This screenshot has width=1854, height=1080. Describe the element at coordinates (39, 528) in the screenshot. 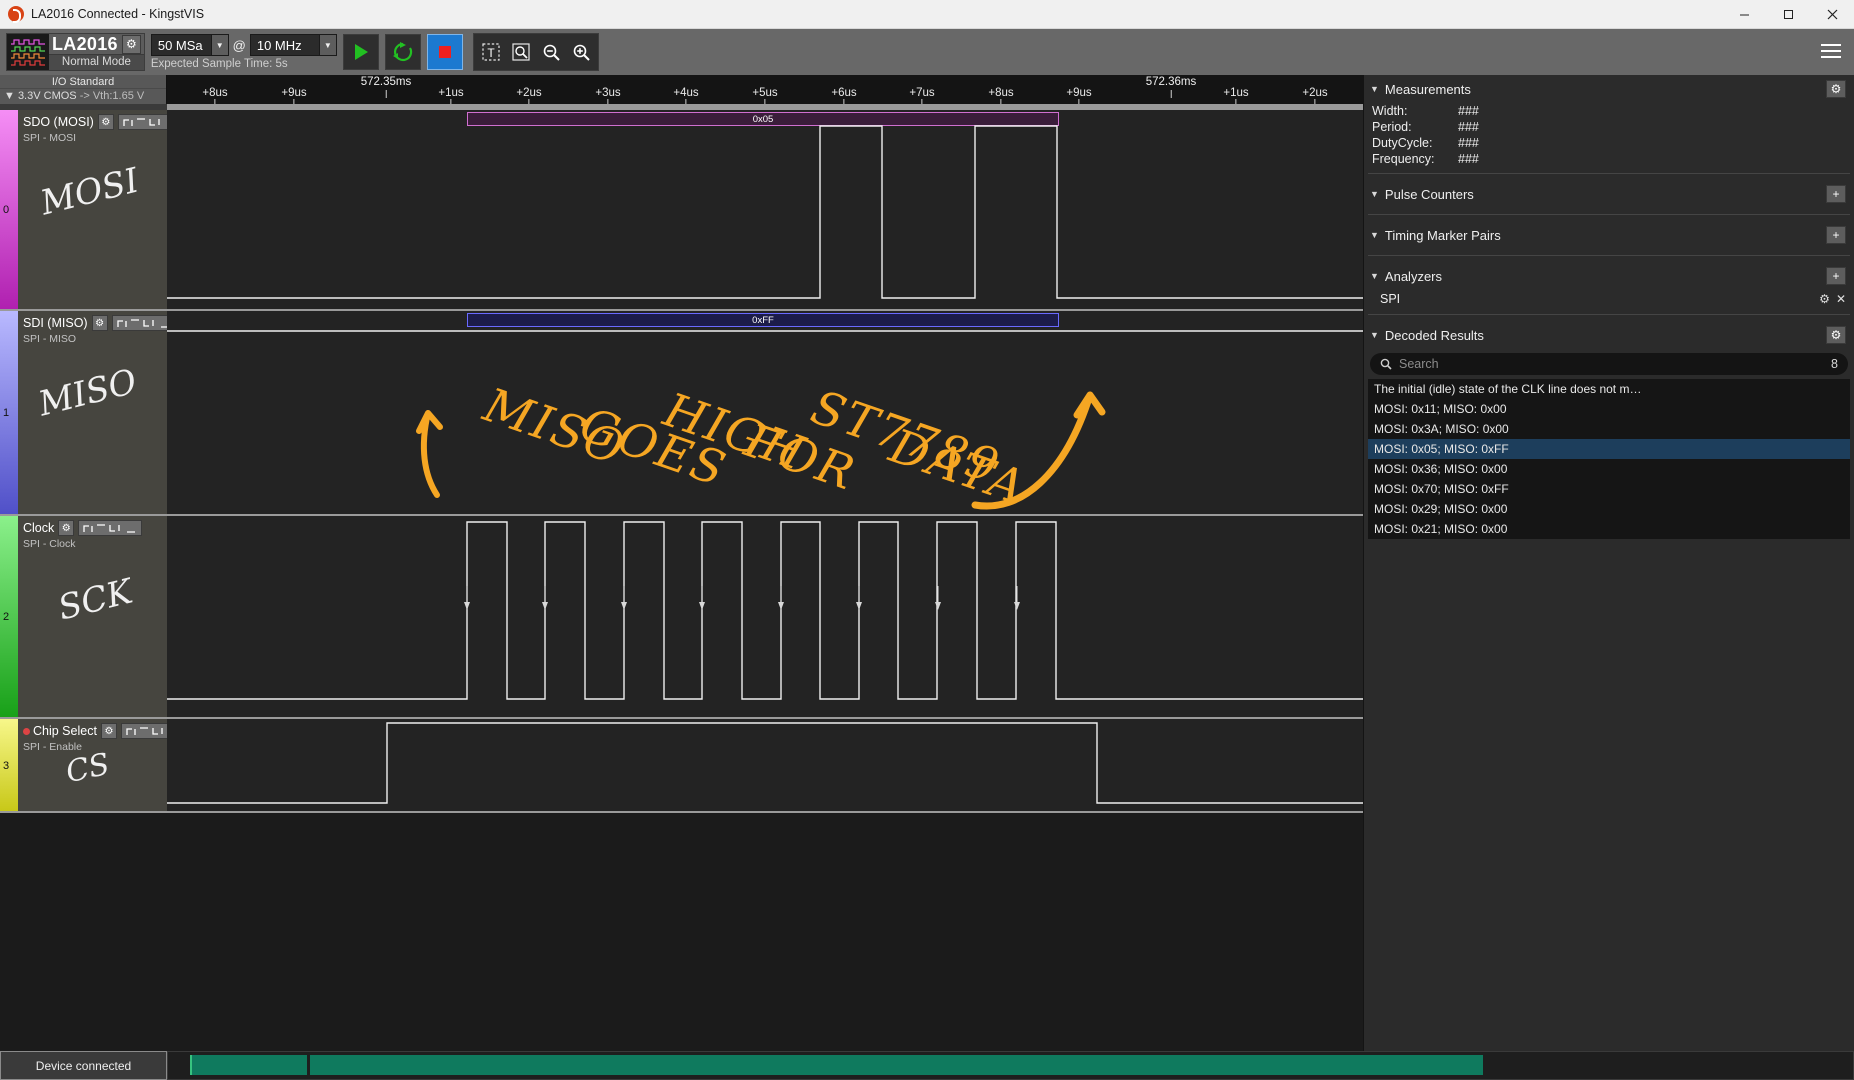

I see `channel-name: Clock` at that location.